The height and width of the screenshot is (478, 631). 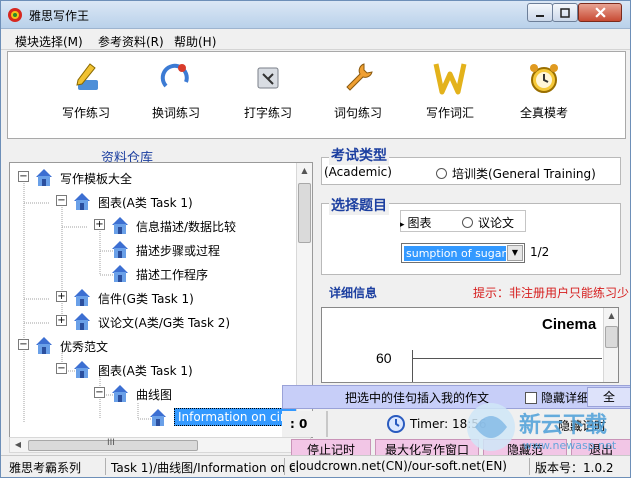 I want to click on tree-node-label: 优秀范文, so click(x=84, y=347).